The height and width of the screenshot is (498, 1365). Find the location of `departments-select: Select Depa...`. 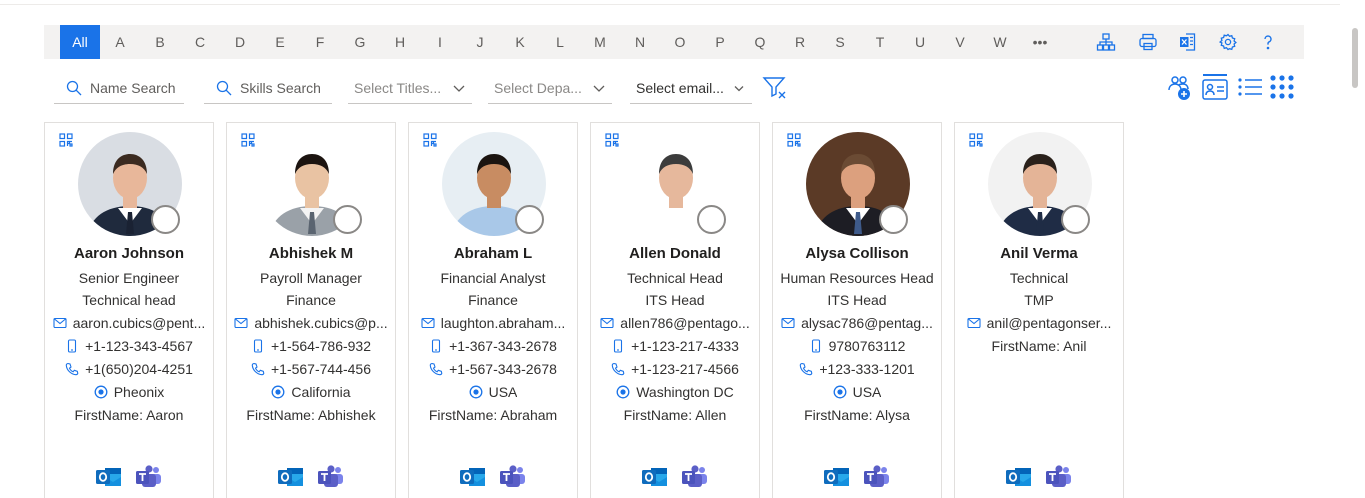

departments-select: Select Depa... is located at coordinates (550, 88).